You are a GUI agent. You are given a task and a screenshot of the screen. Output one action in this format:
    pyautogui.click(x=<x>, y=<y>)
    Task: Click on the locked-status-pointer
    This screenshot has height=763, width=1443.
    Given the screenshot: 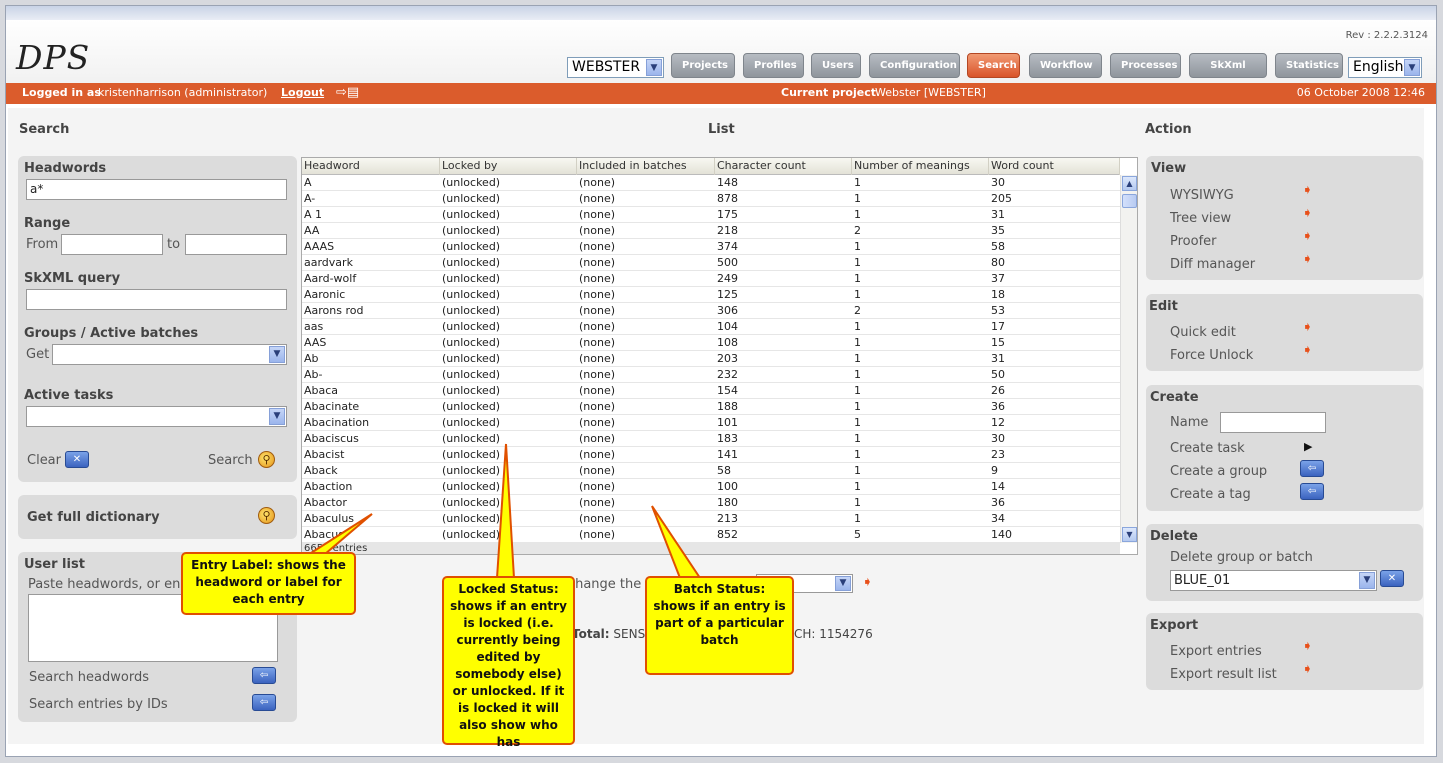 What is the action you would take?
    pyautogui.click(x=505, y=511)
    